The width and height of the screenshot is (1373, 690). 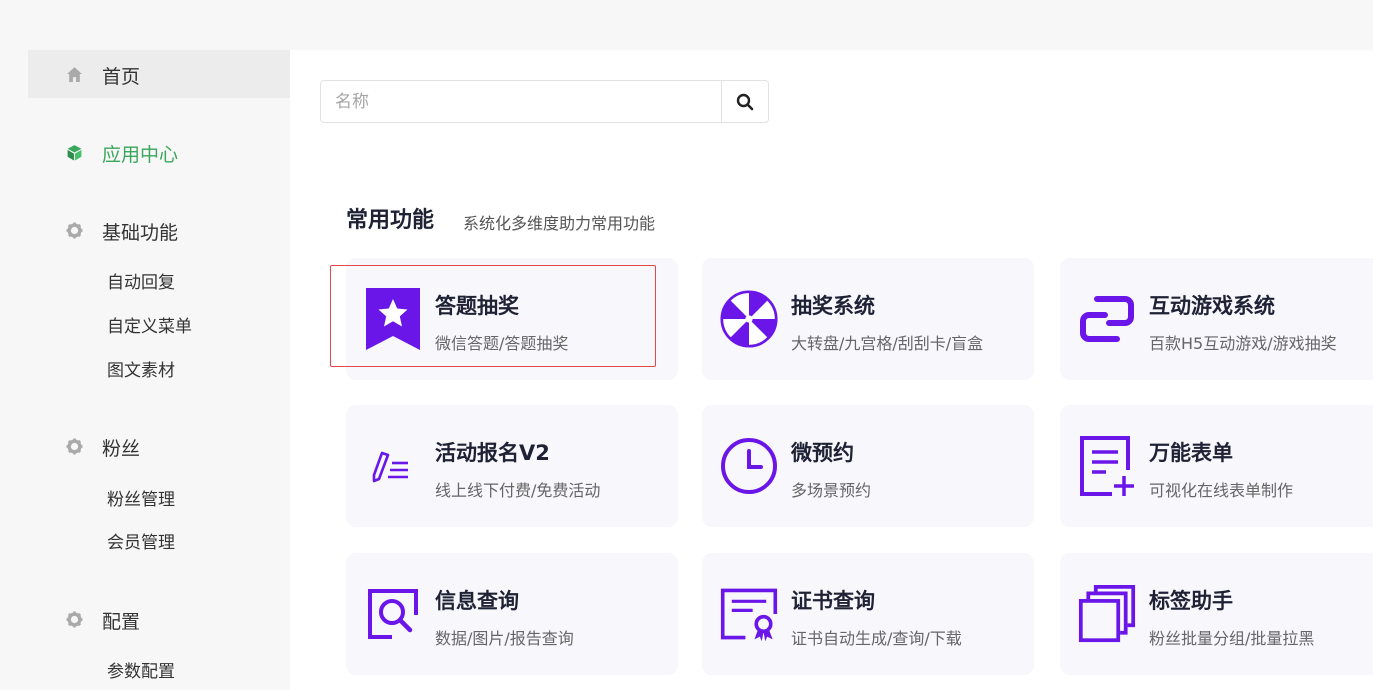 I want to click on sidebar-item-fans: 粉丝, so click(x=159, y=446).